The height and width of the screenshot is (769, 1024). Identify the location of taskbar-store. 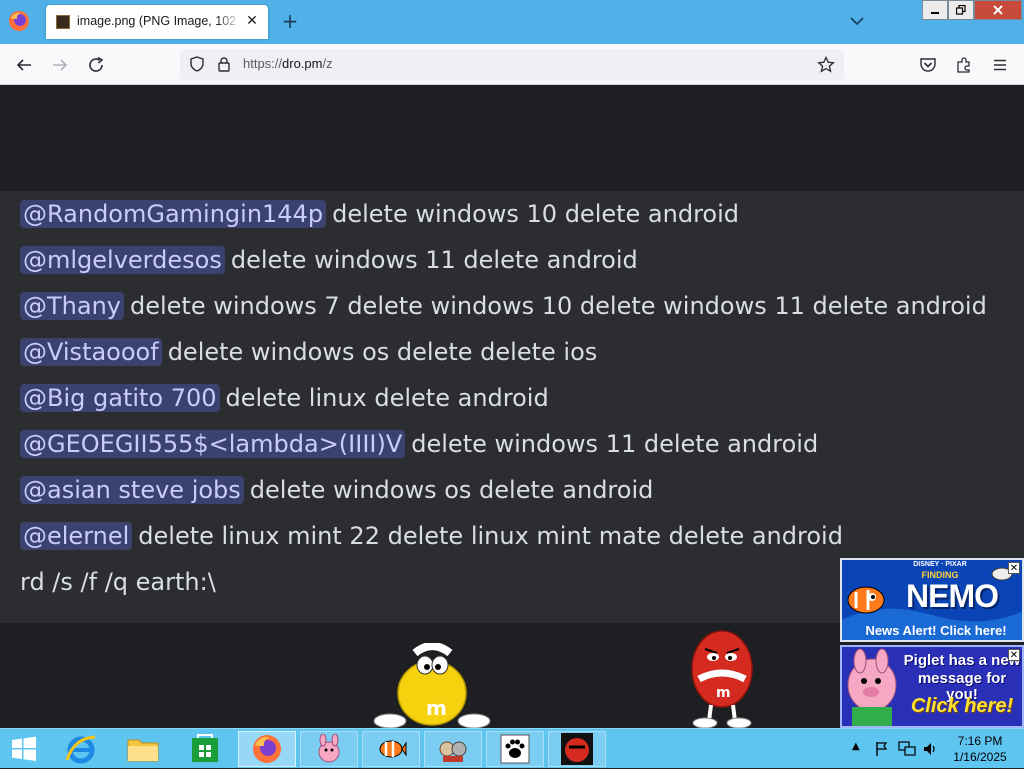
(205, 749).